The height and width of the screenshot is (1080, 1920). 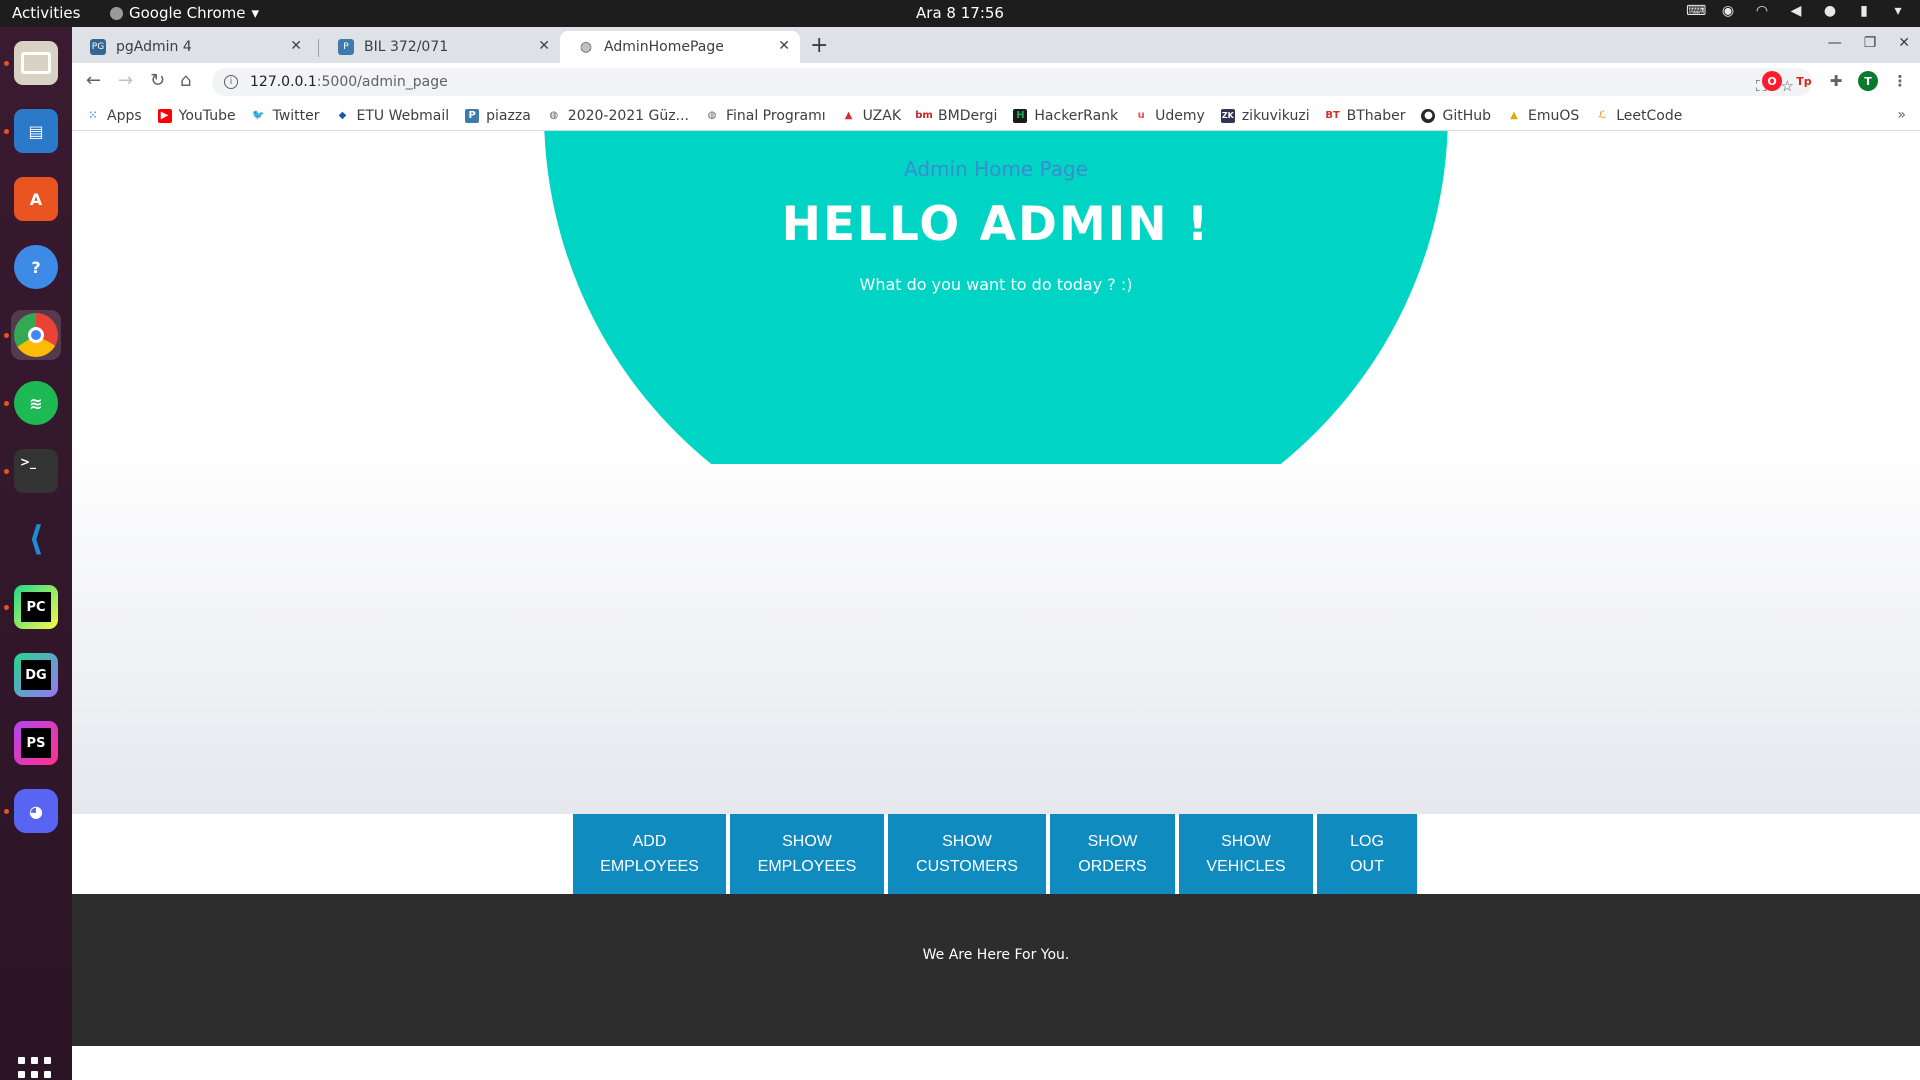 I want to click on dock-discord: ◕, so click(x=36, y=811).